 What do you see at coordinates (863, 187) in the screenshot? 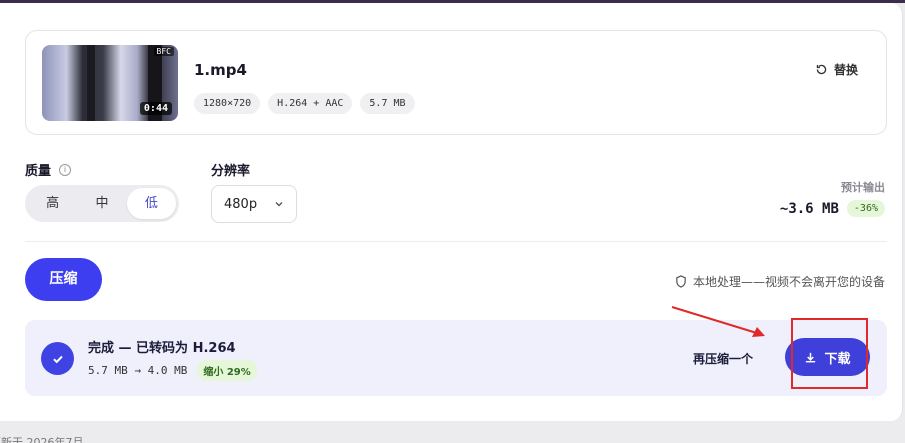
I see `estimated-output-label: 预计输出` at bounding box center [863, 187].